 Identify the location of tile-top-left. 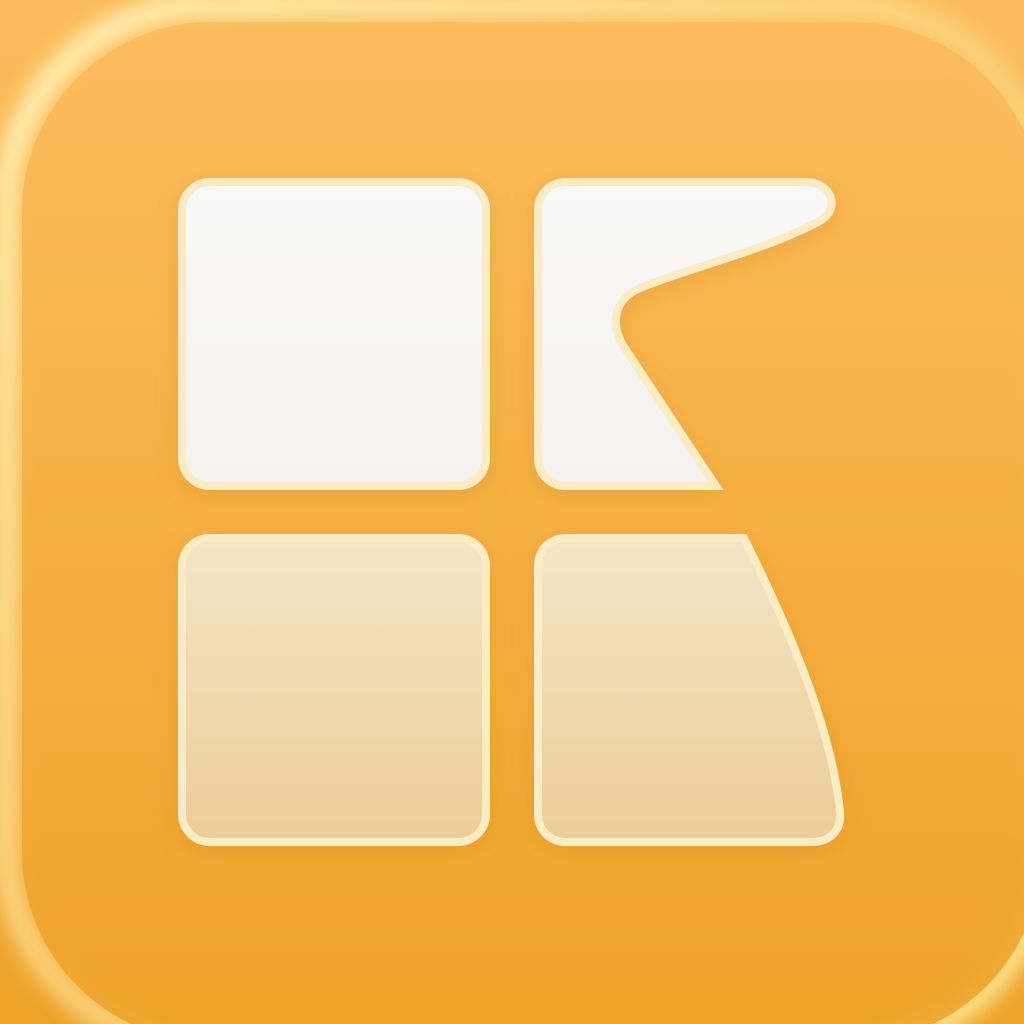
(334, 334).